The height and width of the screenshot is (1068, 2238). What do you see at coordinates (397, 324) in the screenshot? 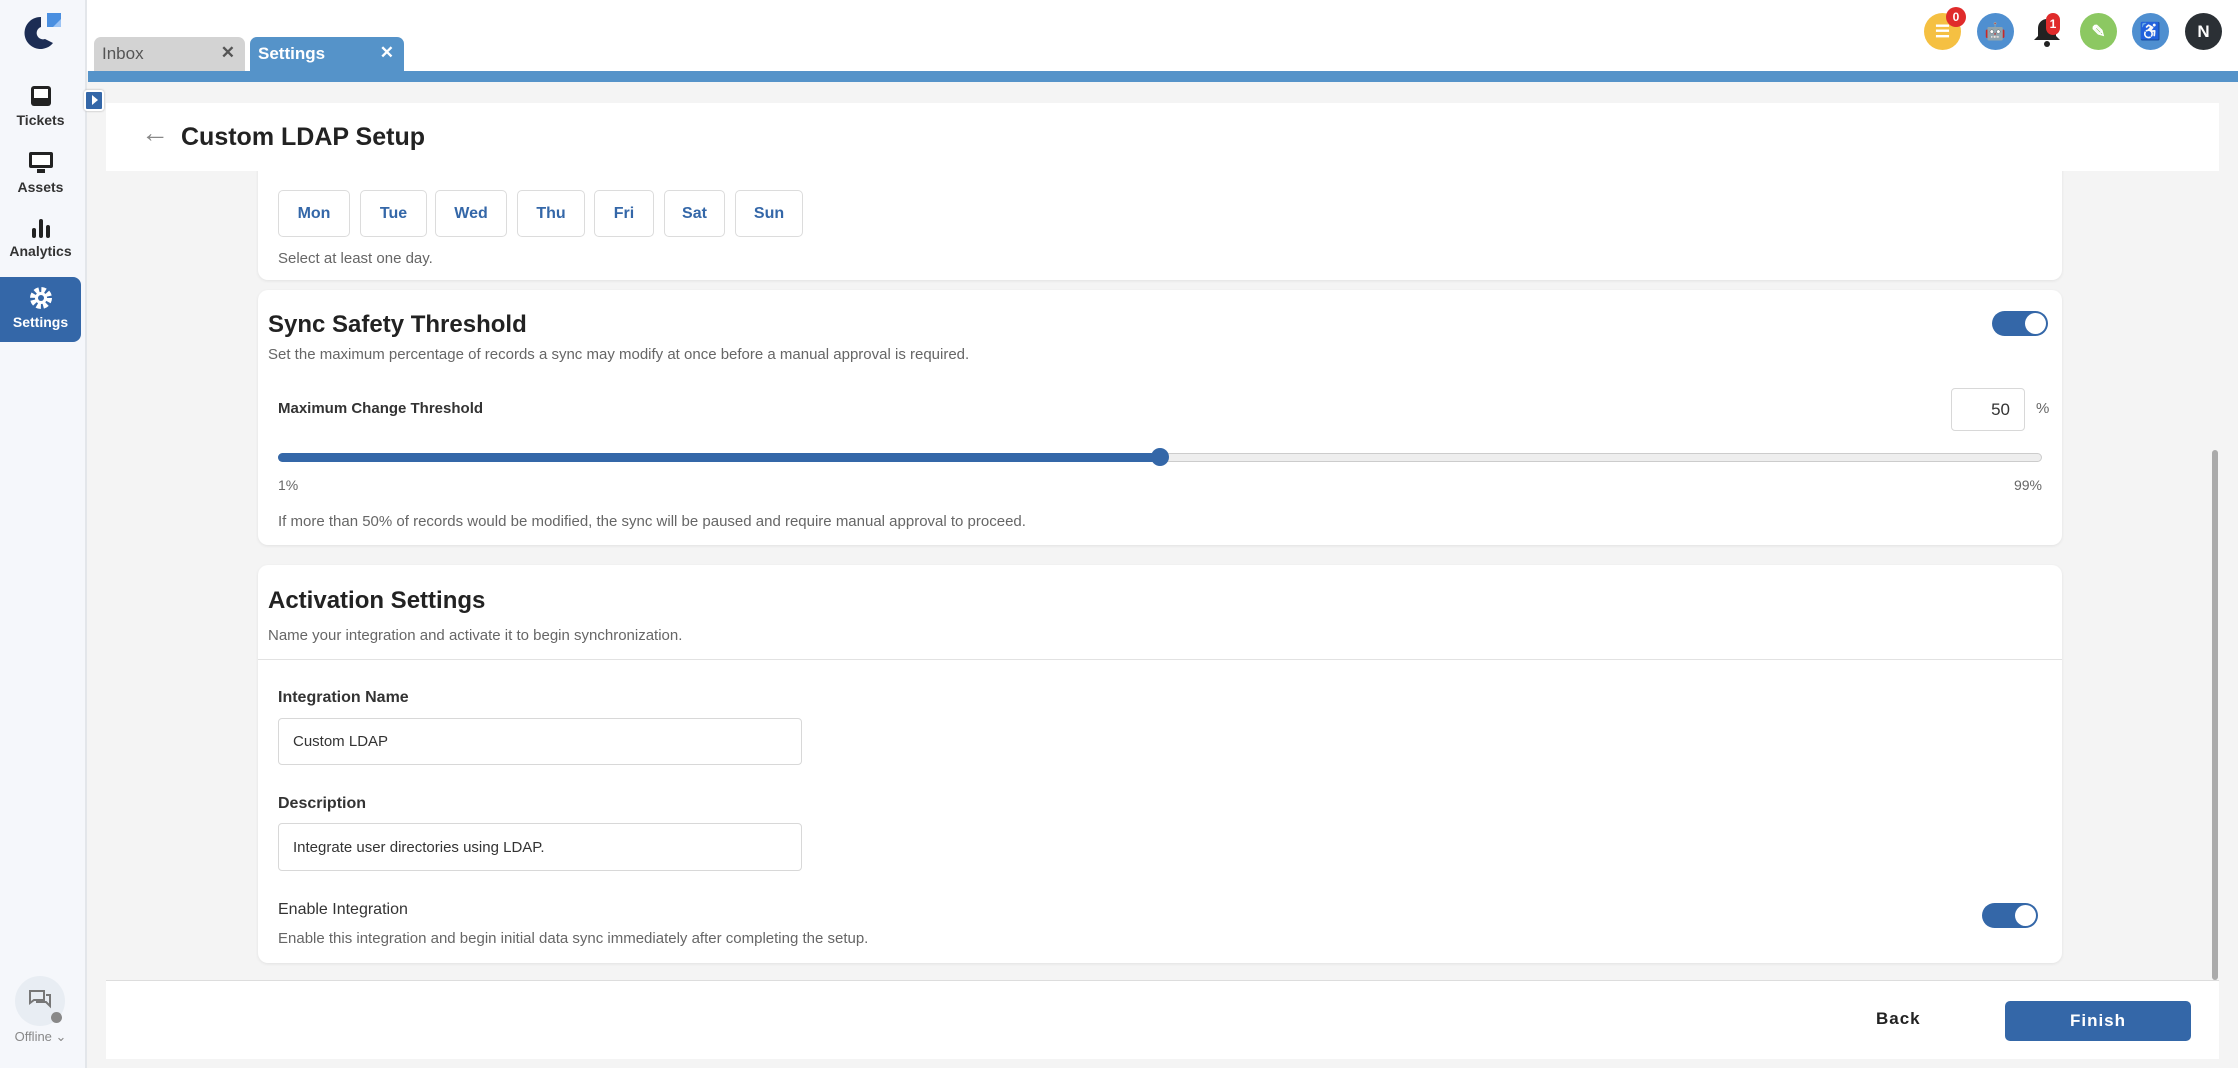
I see `section-title: Sync Safety Threshold` at bounding box center [397, 324].